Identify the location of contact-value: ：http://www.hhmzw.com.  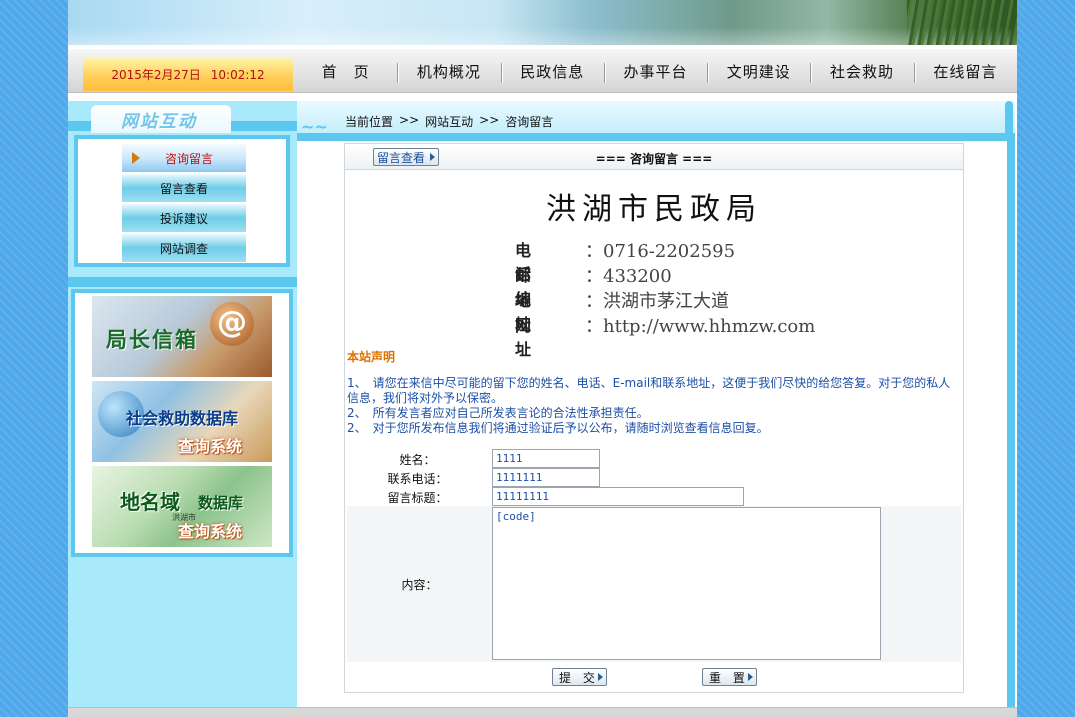
(700, 336).